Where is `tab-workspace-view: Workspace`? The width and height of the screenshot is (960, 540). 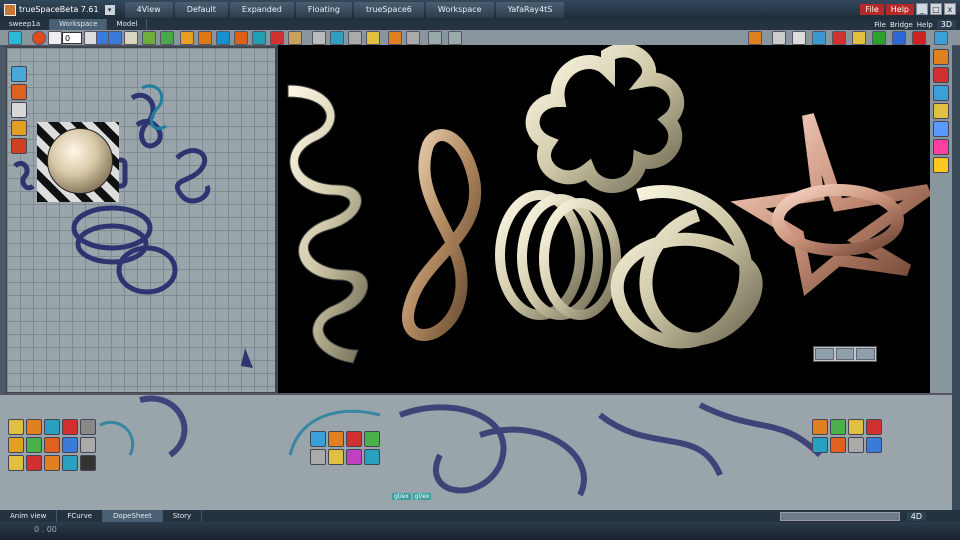 tab-workspace-view: Workspace is located at coordinates (79, 24).